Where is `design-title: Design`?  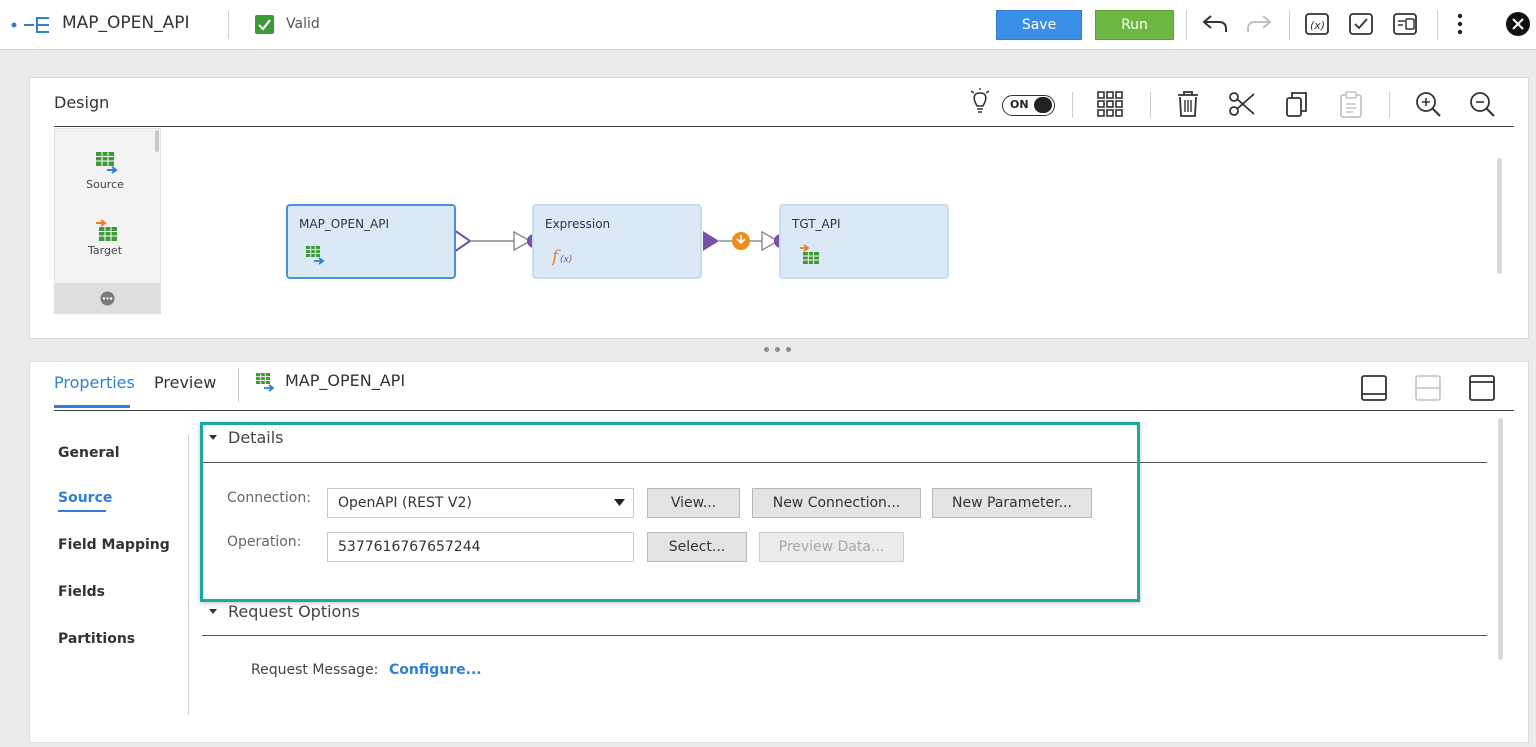
design-title: Design is located at coordinates (82, 102).